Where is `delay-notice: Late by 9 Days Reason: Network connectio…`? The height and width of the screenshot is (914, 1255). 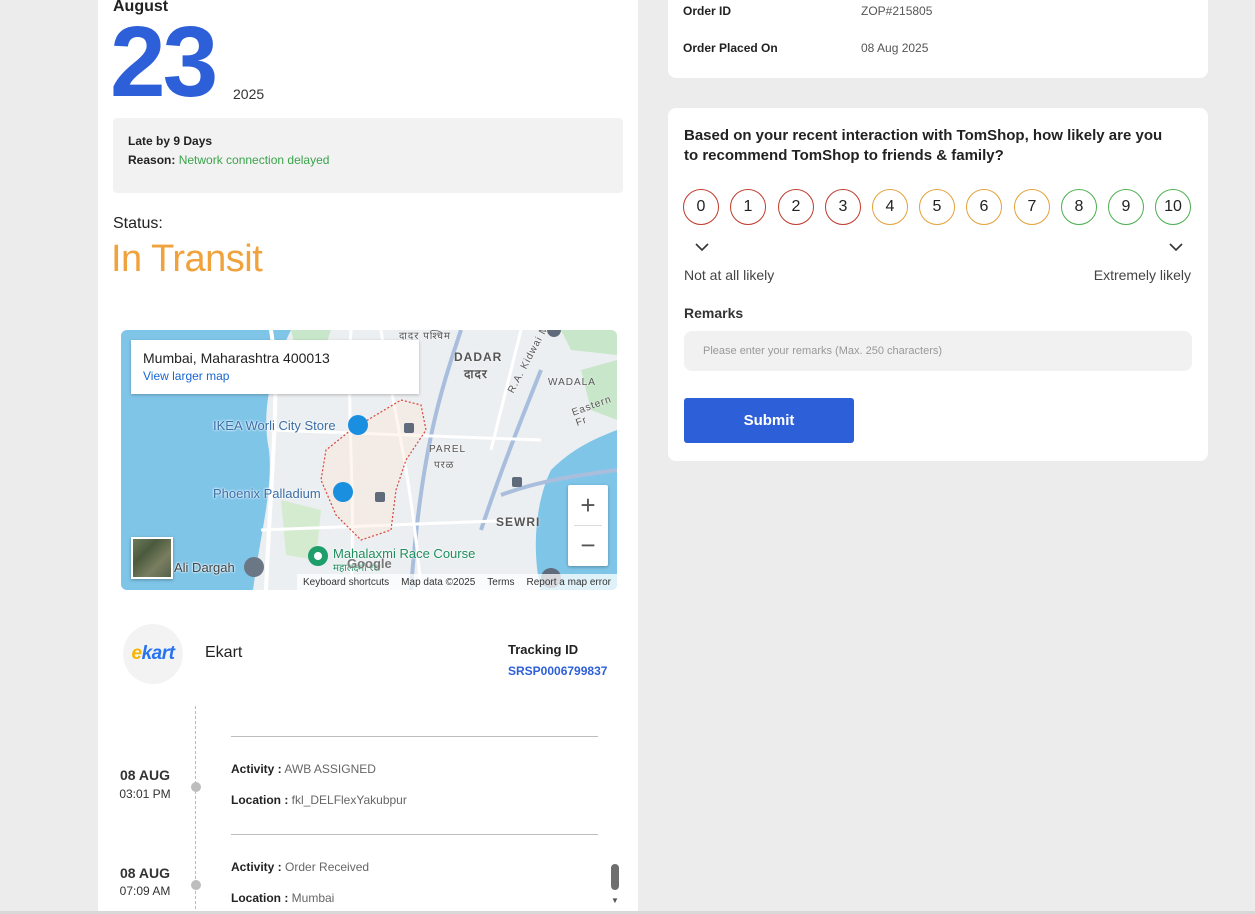
delay-notice: Late by 9 Days Reason: Network connectio… is located at coordinates (368, 155).